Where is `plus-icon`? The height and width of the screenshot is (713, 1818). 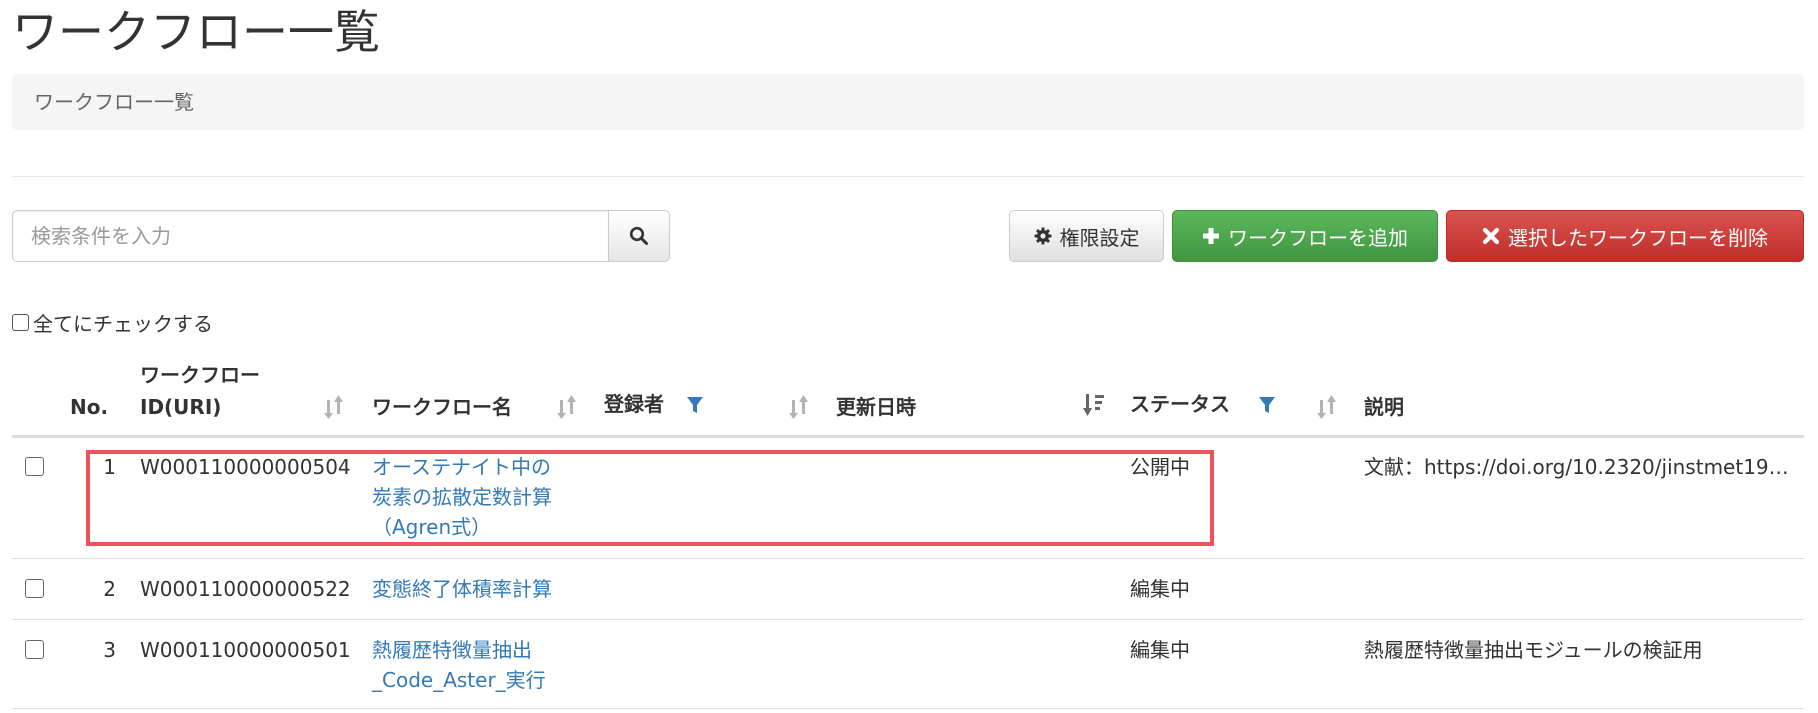 plus-icon is located at coordinates (1211, 236).